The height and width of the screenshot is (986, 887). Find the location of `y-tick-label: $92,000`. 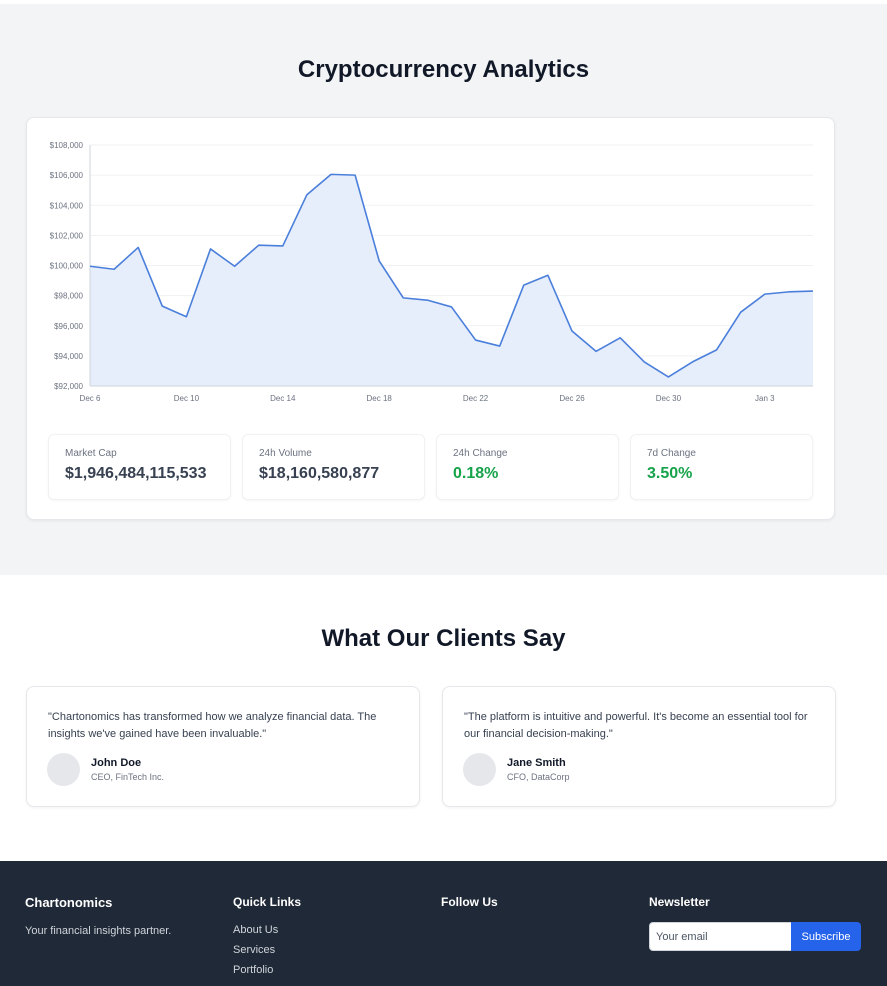

y-tick-label: $92,000 is located at coordinates (68, 386).